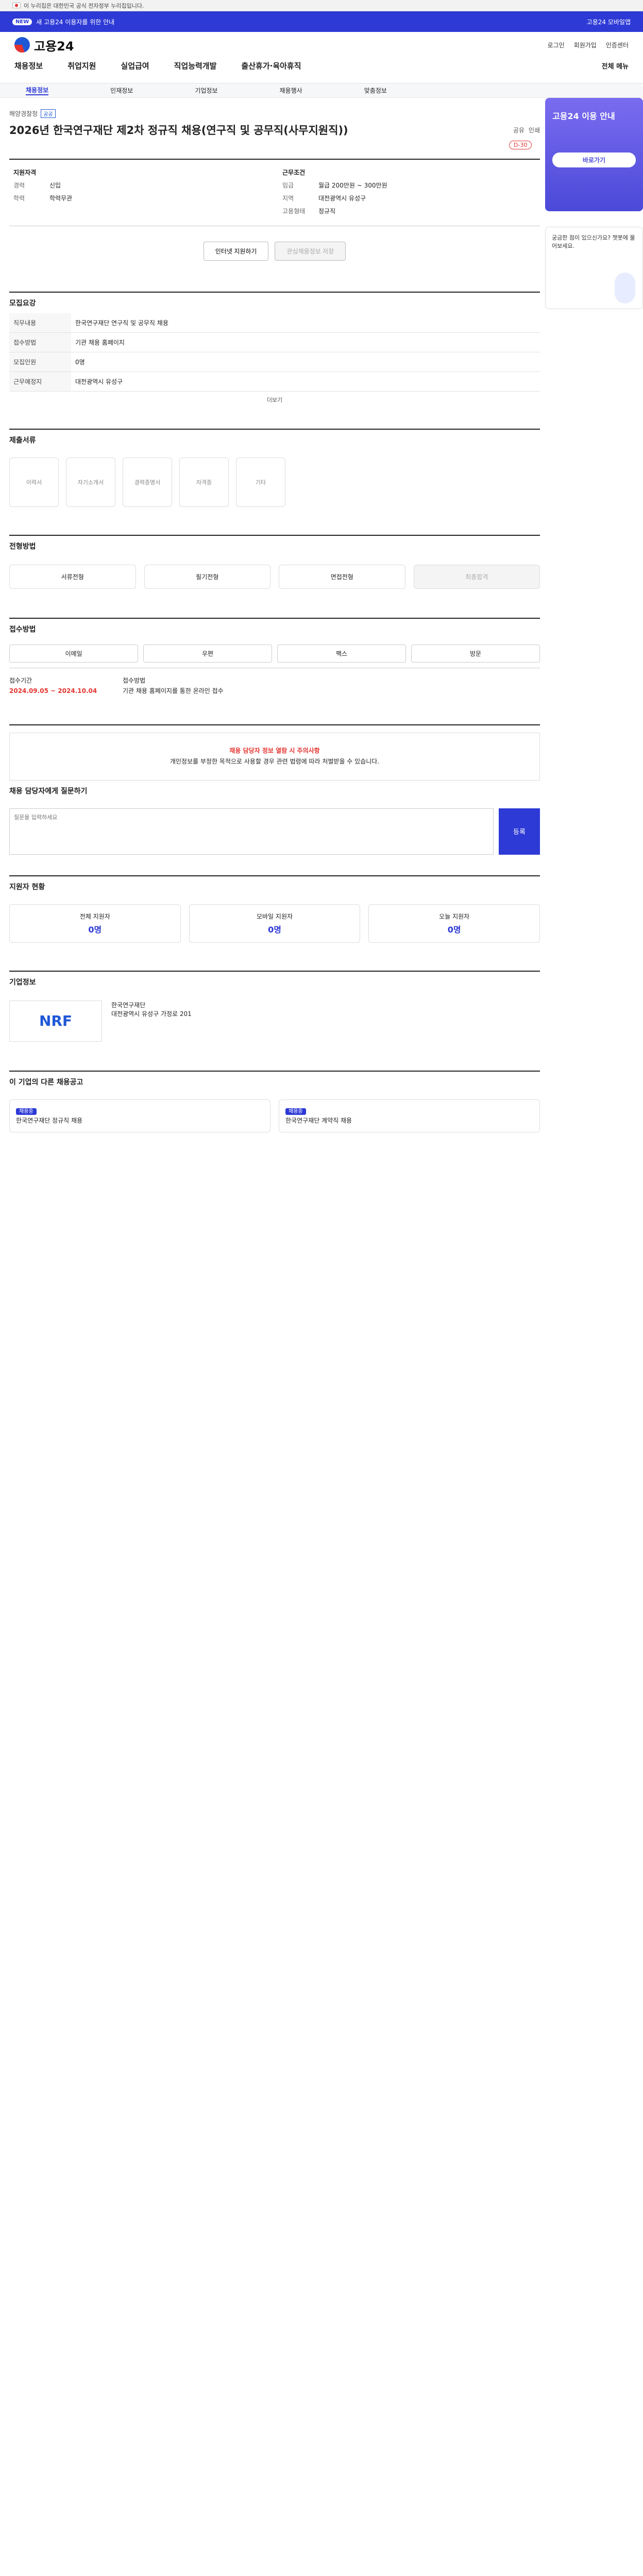  What do you see at coordinates (73, 654) in the screenshot?
I see `tab-email: 이메일` at bounding box center [73, 654].